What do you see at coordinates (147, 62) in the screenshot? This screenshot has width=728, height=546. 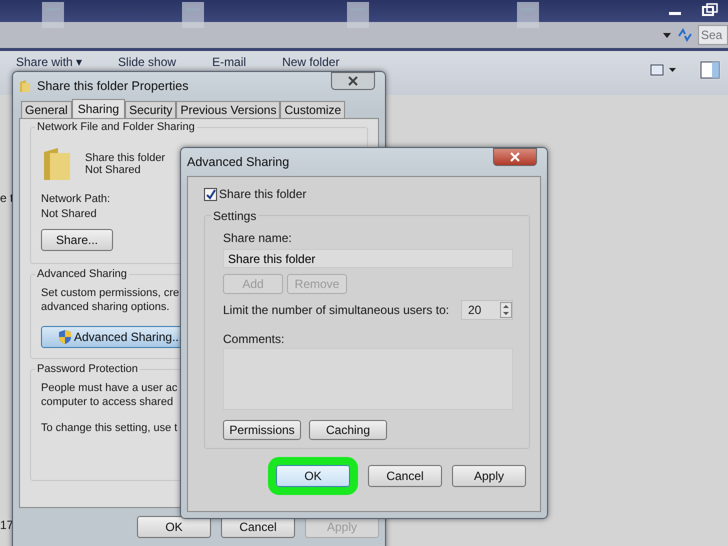 I see `toolbar-button: Slide show` at bounding box center [147, 62].